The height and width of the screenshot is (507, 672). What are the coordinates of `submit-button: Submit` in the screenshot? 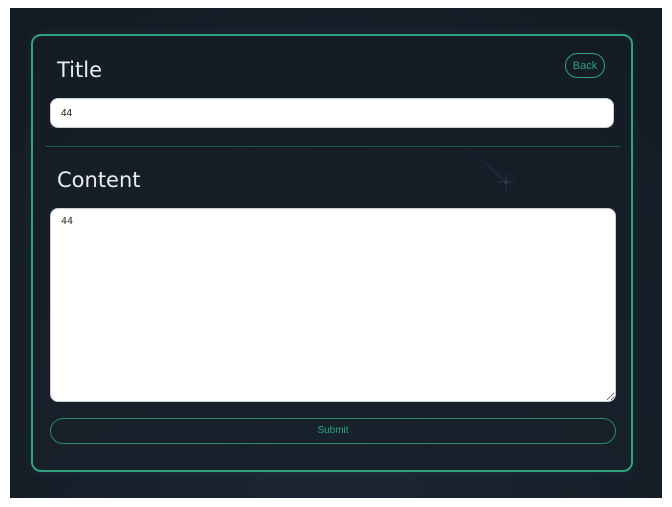 It's located at (333, 431).